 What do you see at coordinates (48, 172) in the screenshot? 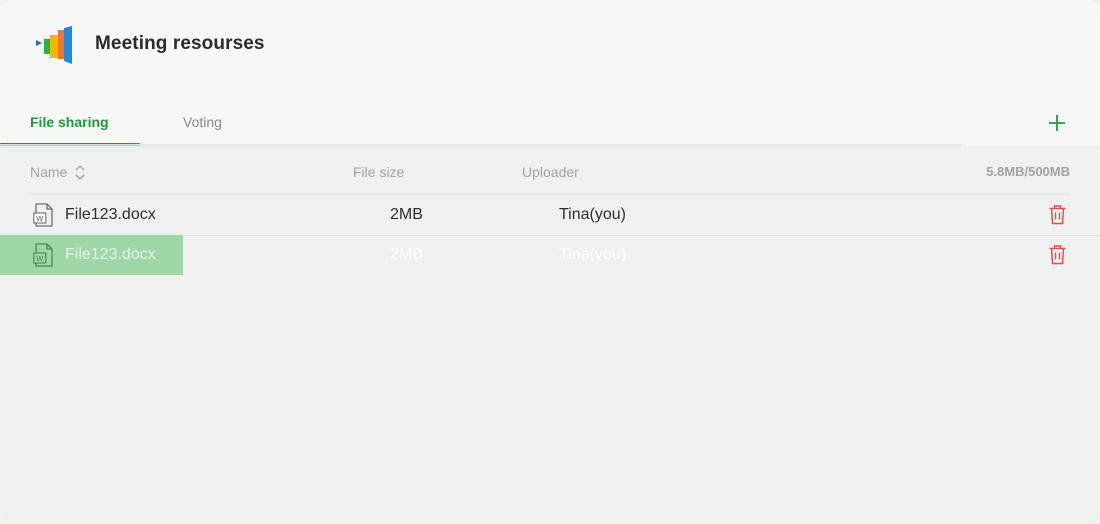
I see `column-header-name: Name` at bounding box center [48, 172].